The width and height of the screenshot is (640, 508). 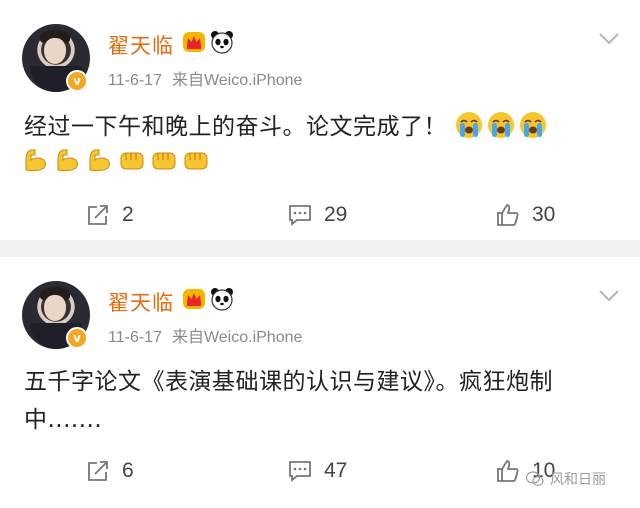 What do you see at coordinates (235, 127) in the screenshot?
I see `post-text-body: 经过一下午和晚上的奋斗。论文完成了！` at bounding box center [235, 127].